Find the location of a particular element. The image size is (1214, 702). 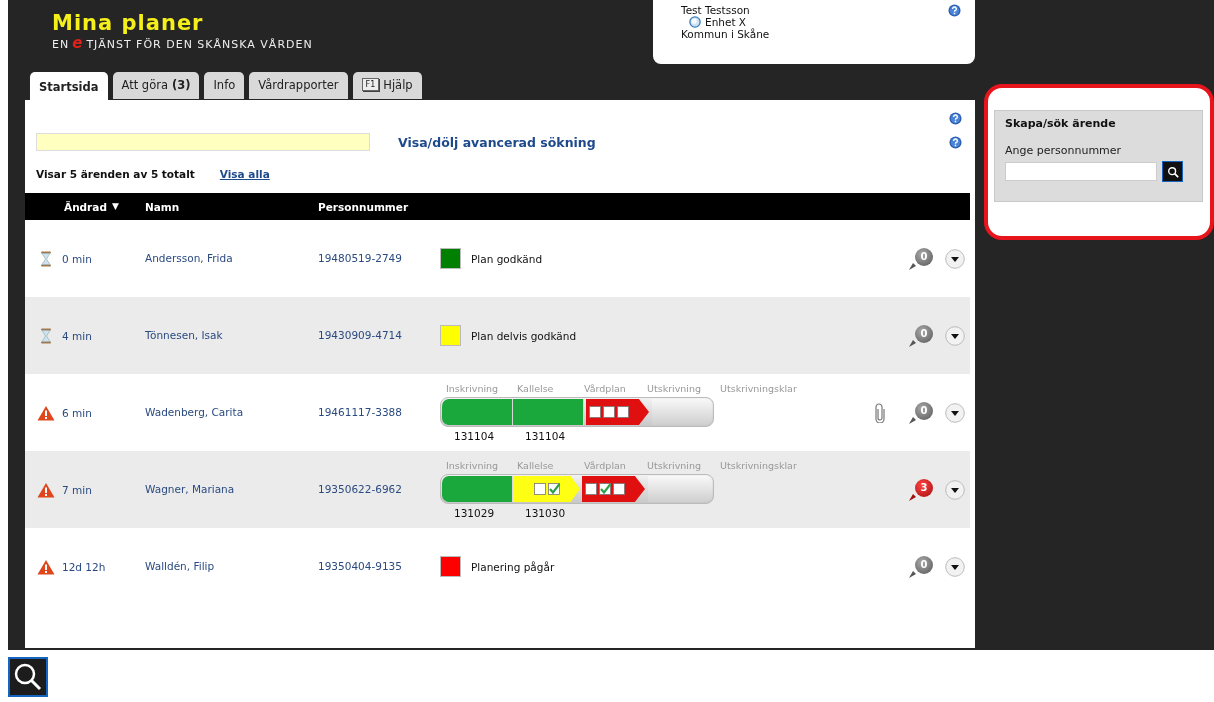

status-text: Plan godkänd is located at coordinates (507, 258).